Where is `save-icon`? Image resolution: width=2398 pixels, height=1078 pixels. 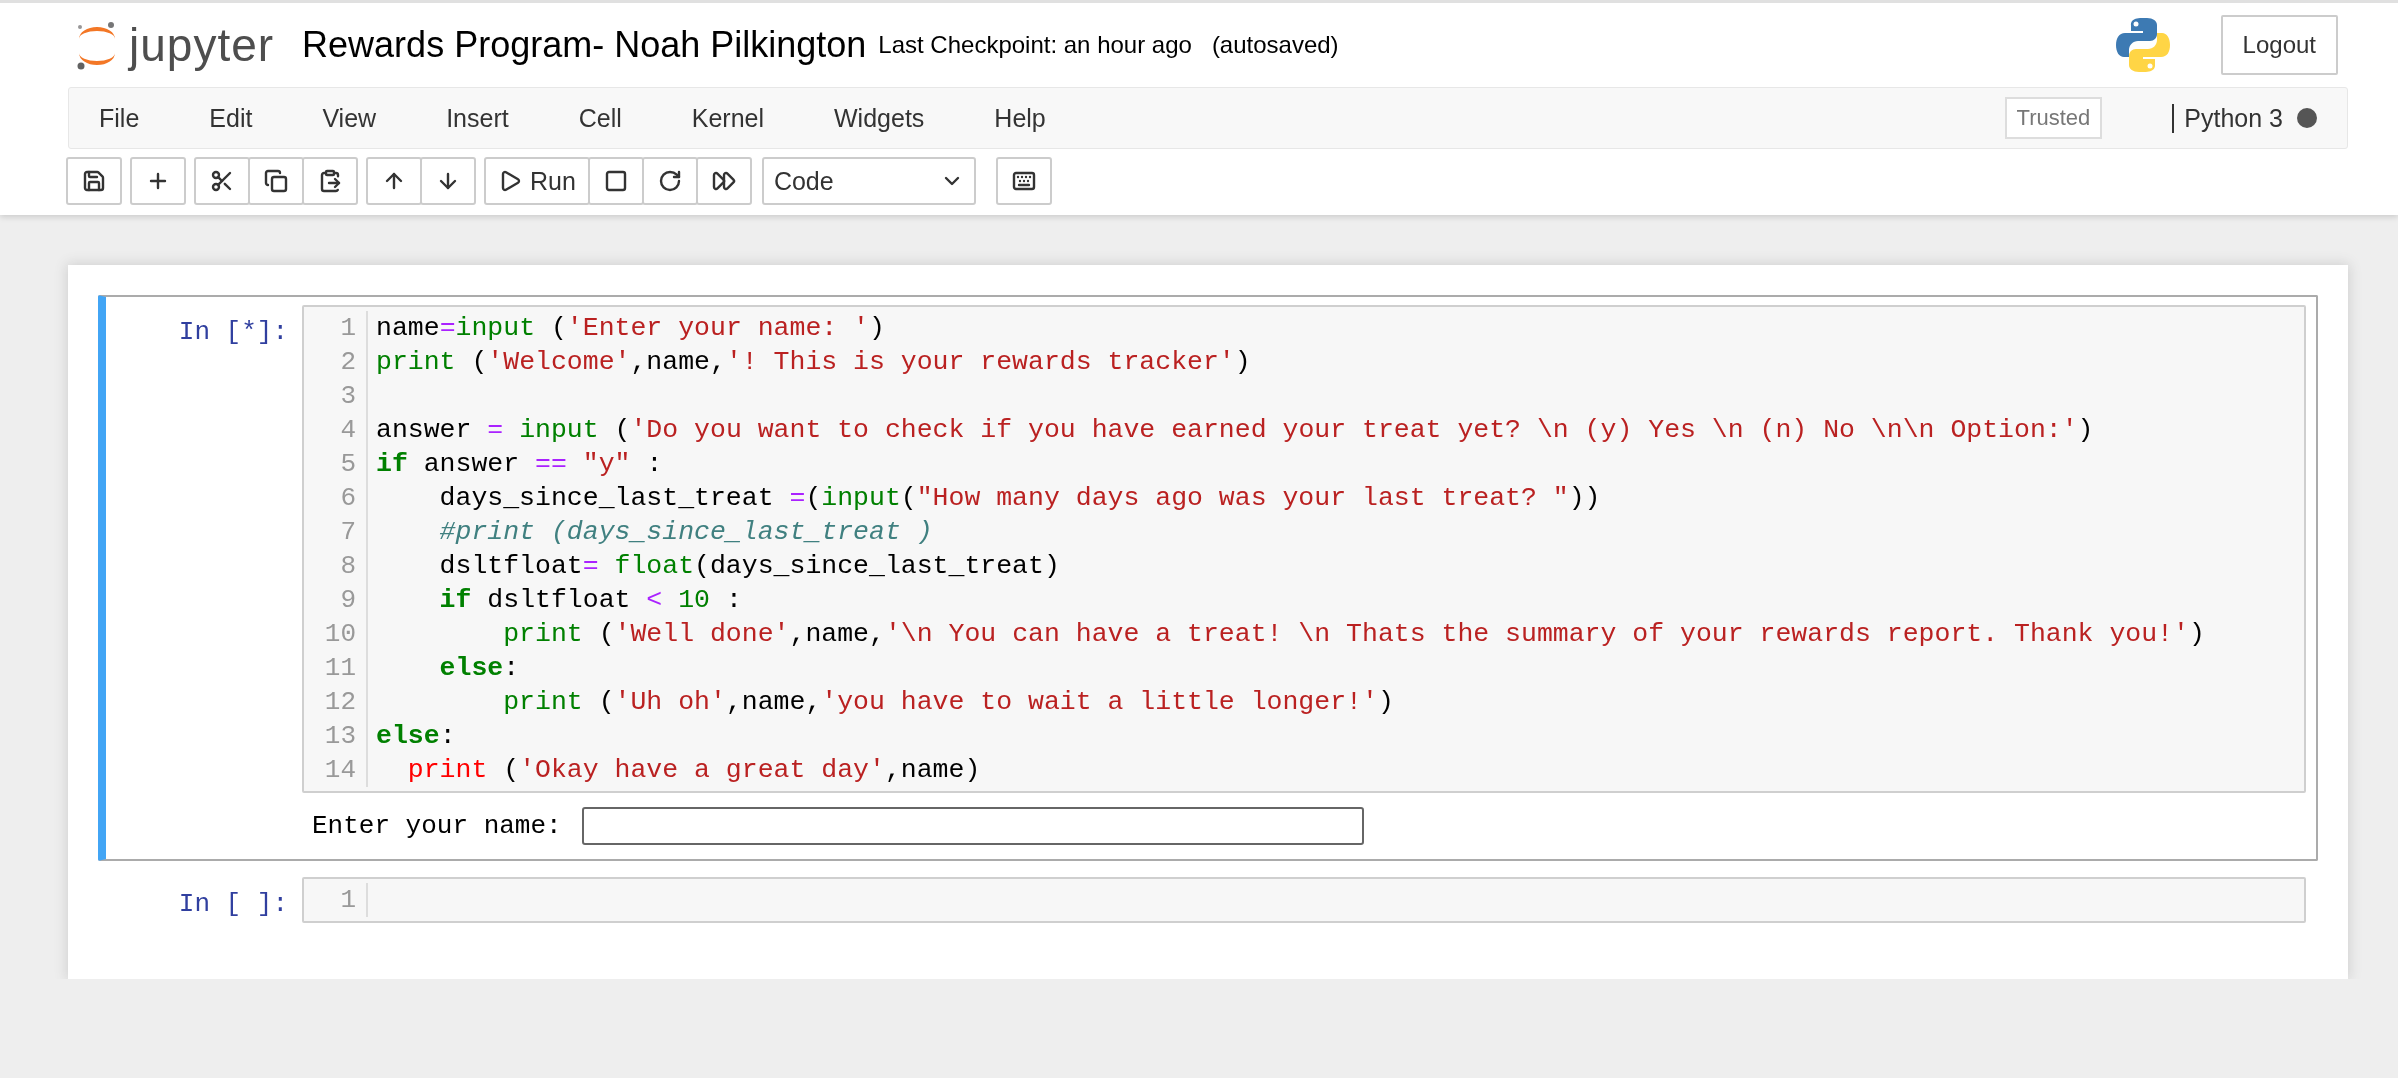
save-icon is located at coordinates (94, 181).